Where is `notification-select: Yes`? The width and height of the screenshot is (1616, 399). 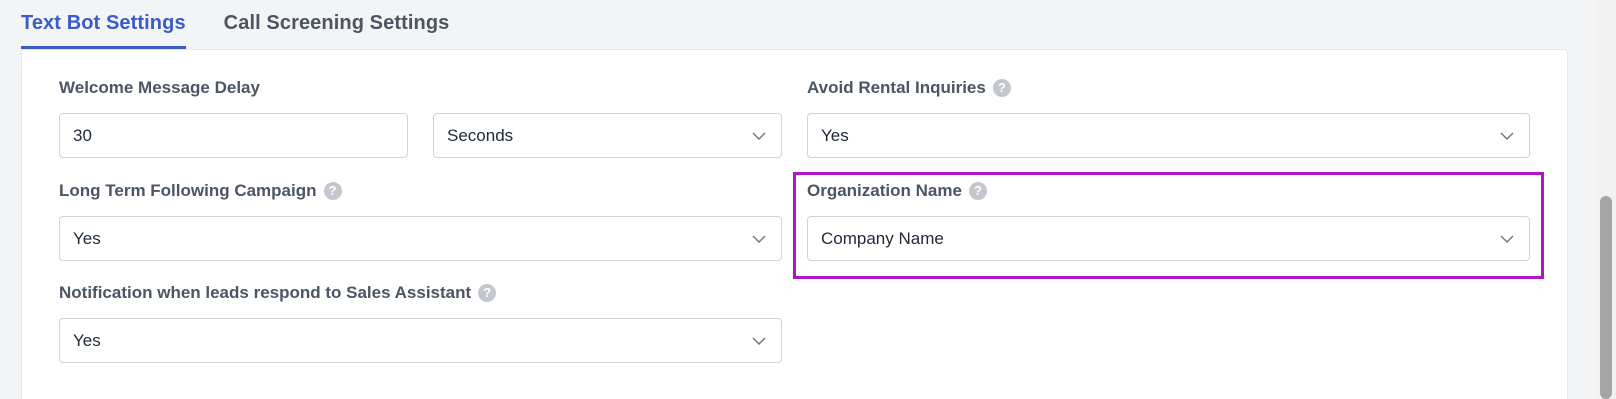 notification-select: Yes is located at coordinates (420, 340).